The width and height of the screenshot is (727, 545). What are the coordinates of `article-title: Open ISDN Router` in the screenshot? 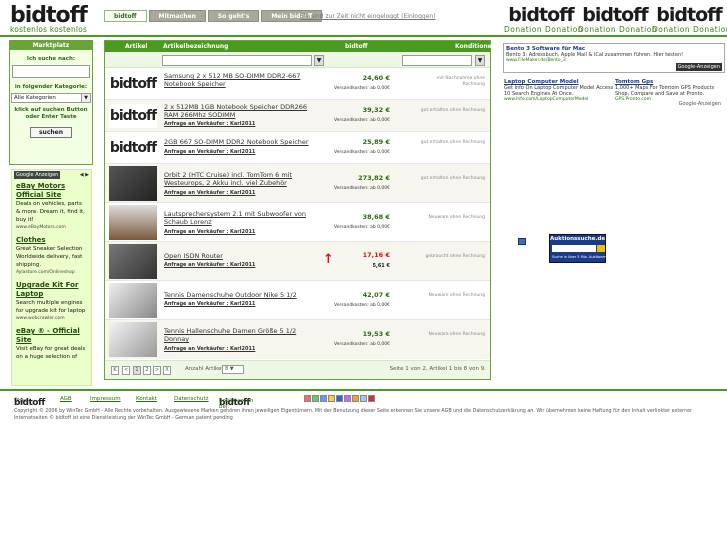 It's located at (236, 256).